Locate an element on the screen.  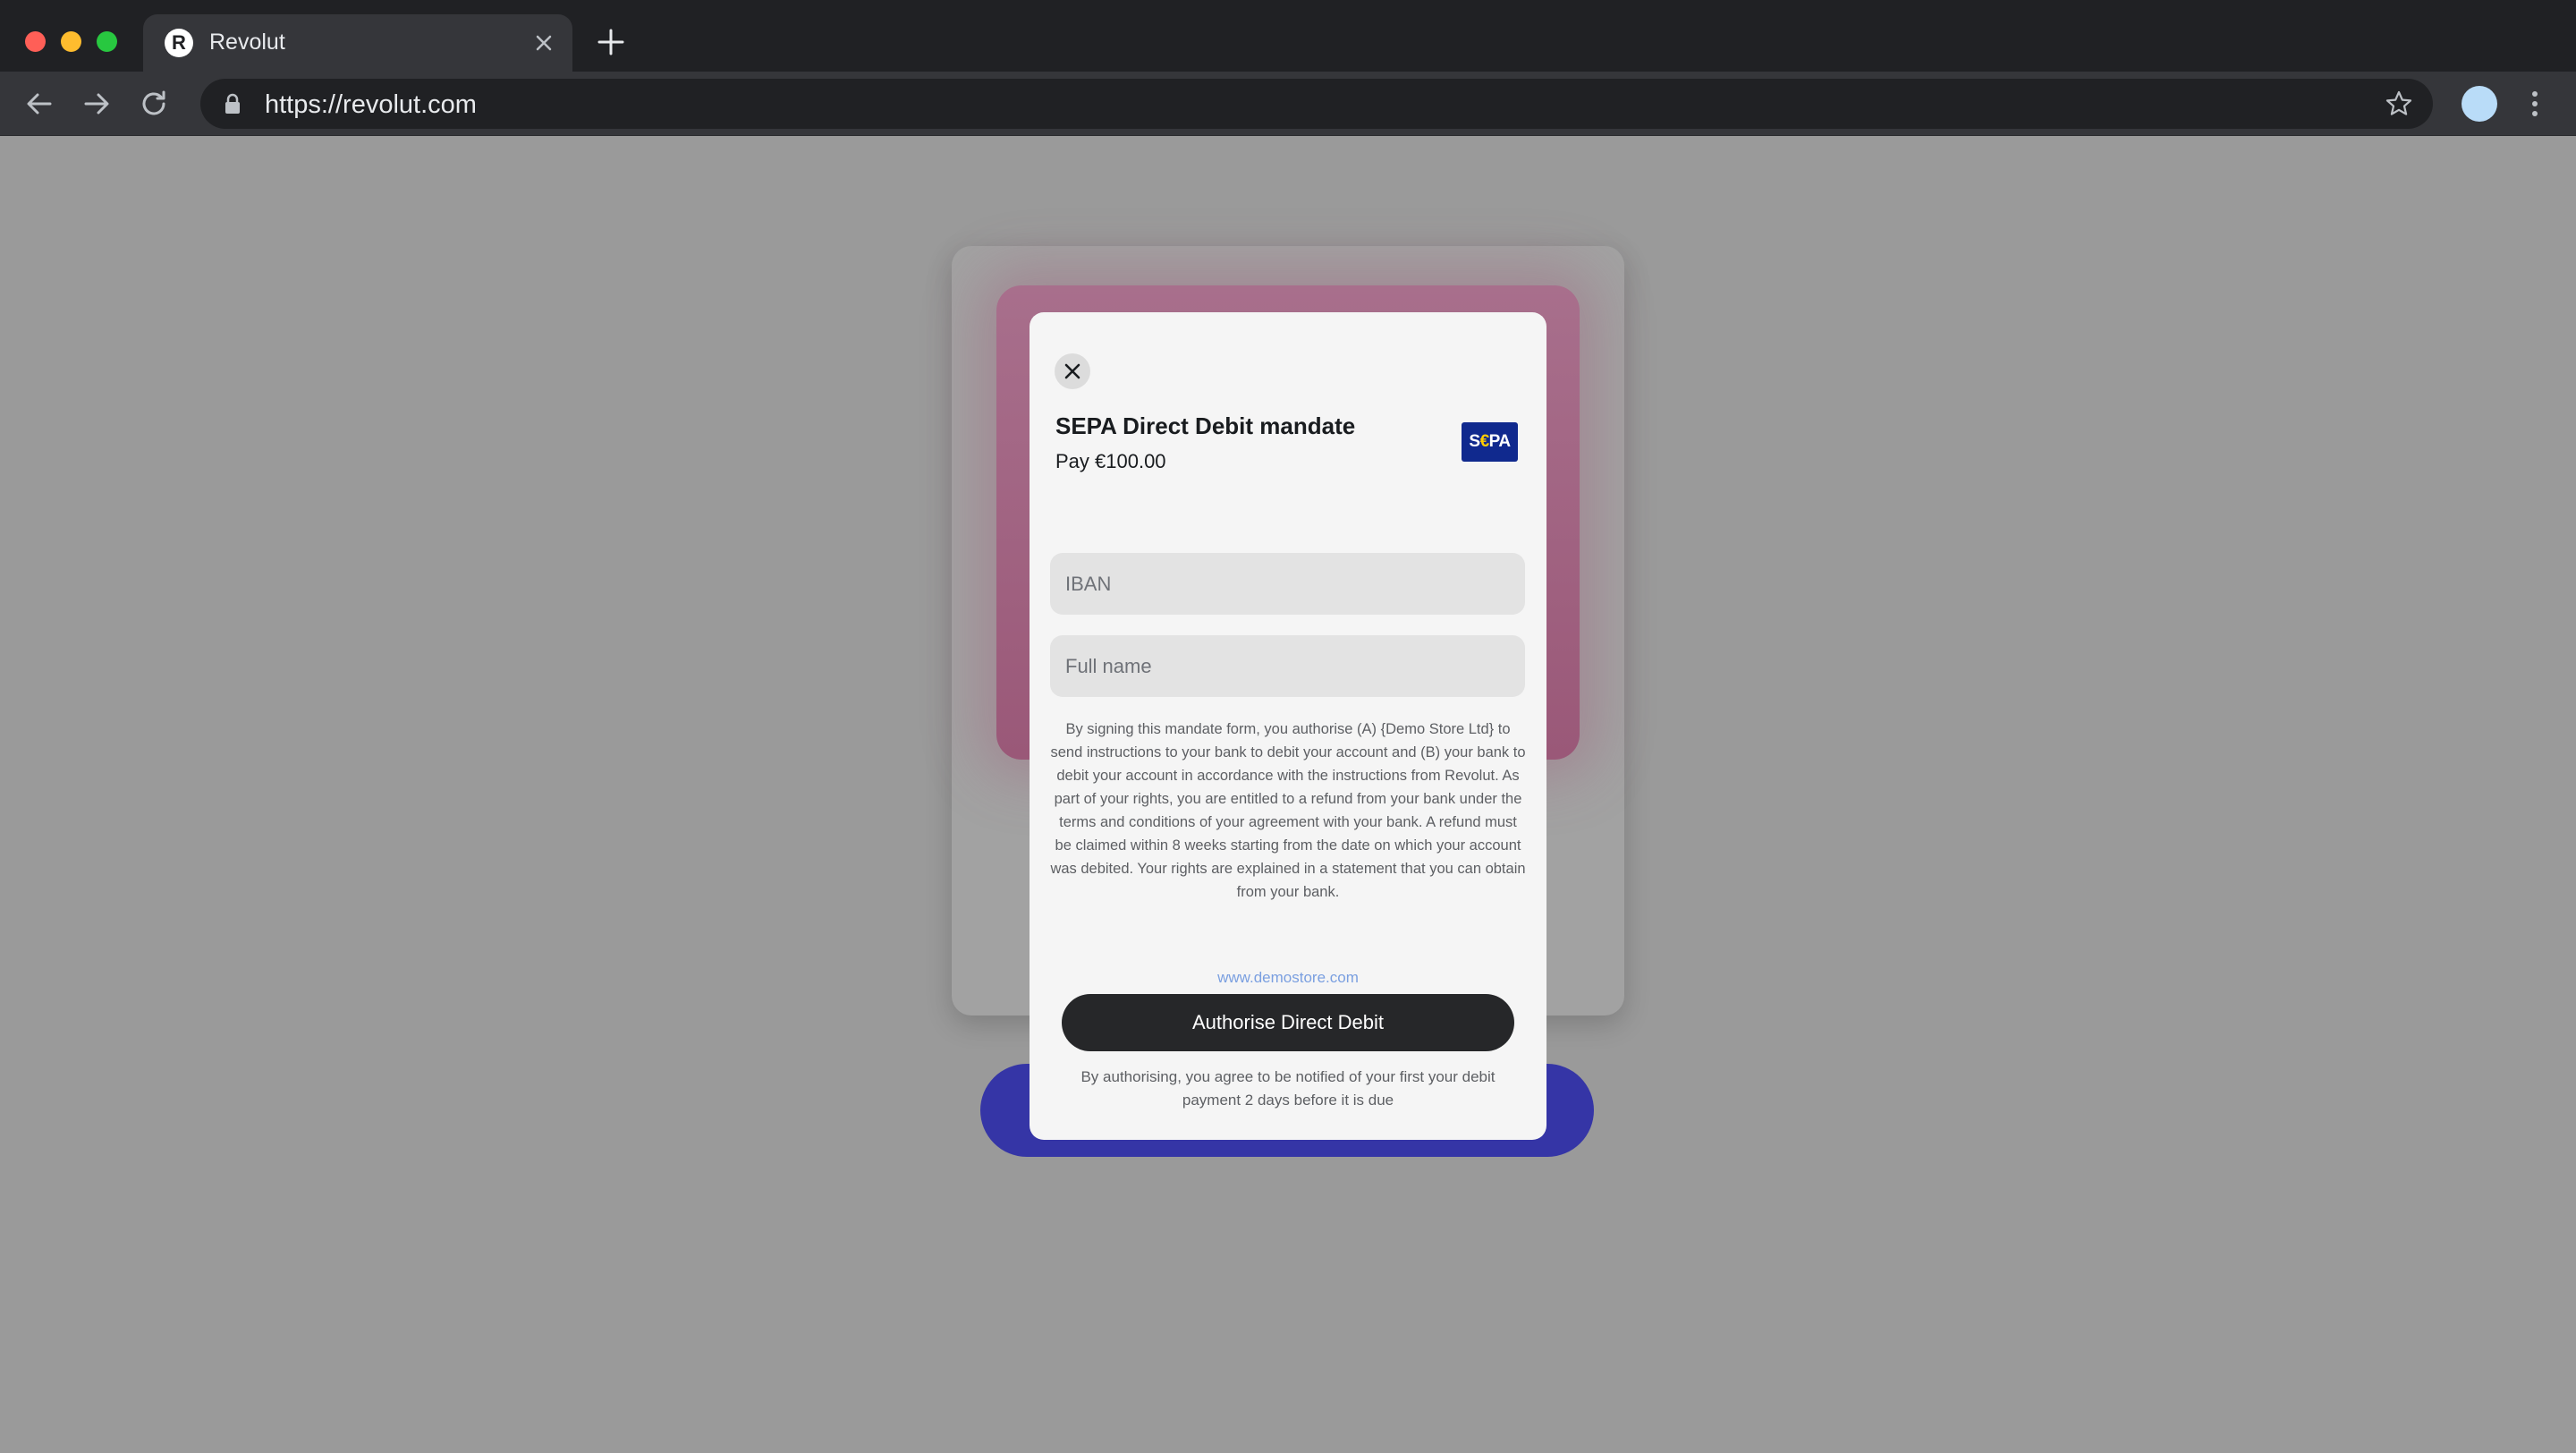
merchant-website-link: www.demostore.com is located at coordinates (1288, 978).